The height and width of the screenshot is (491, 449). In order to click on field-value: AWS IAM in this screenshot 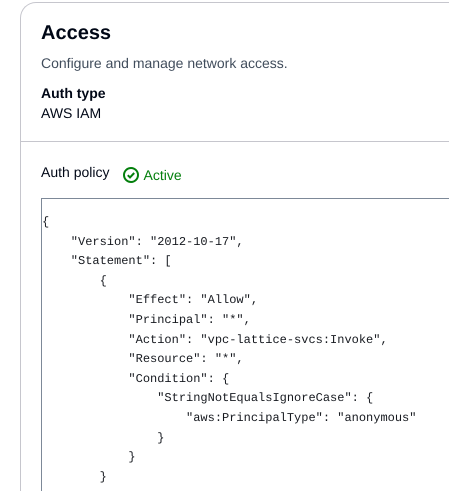, I will do `click(71, 113)`.